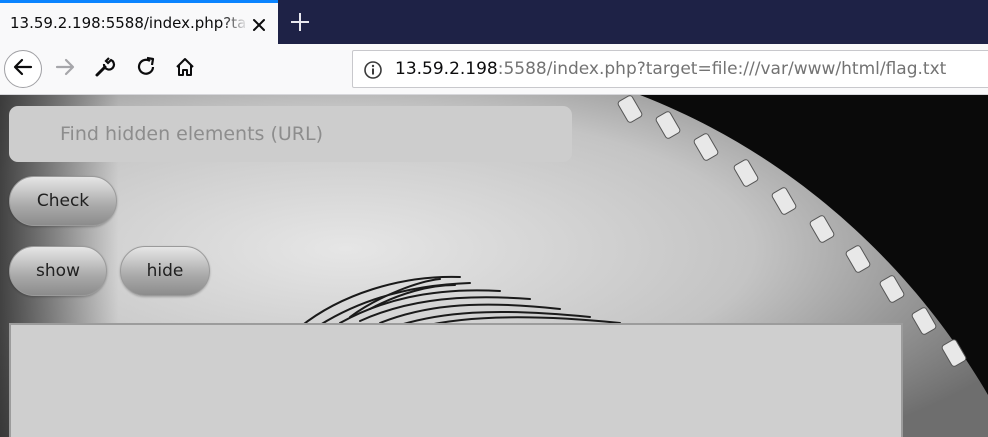  I want to click on home-icon, so click(185, 69).